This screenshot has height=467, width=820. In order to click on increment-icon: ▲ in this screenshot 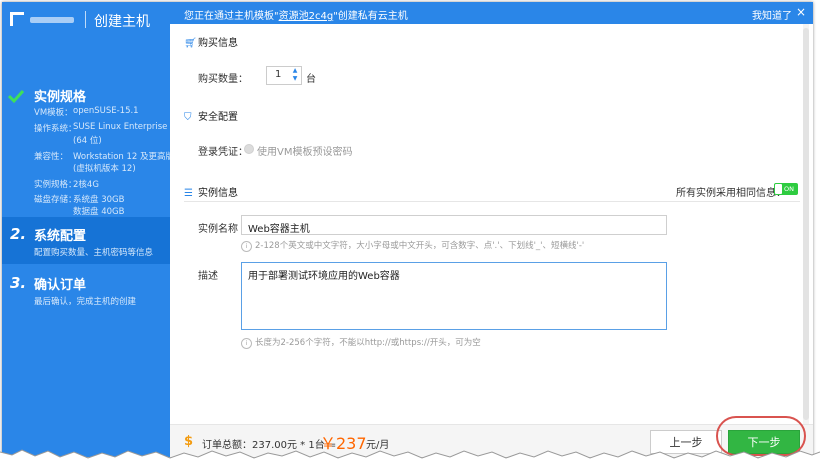, I will do `click(295, 71)`.